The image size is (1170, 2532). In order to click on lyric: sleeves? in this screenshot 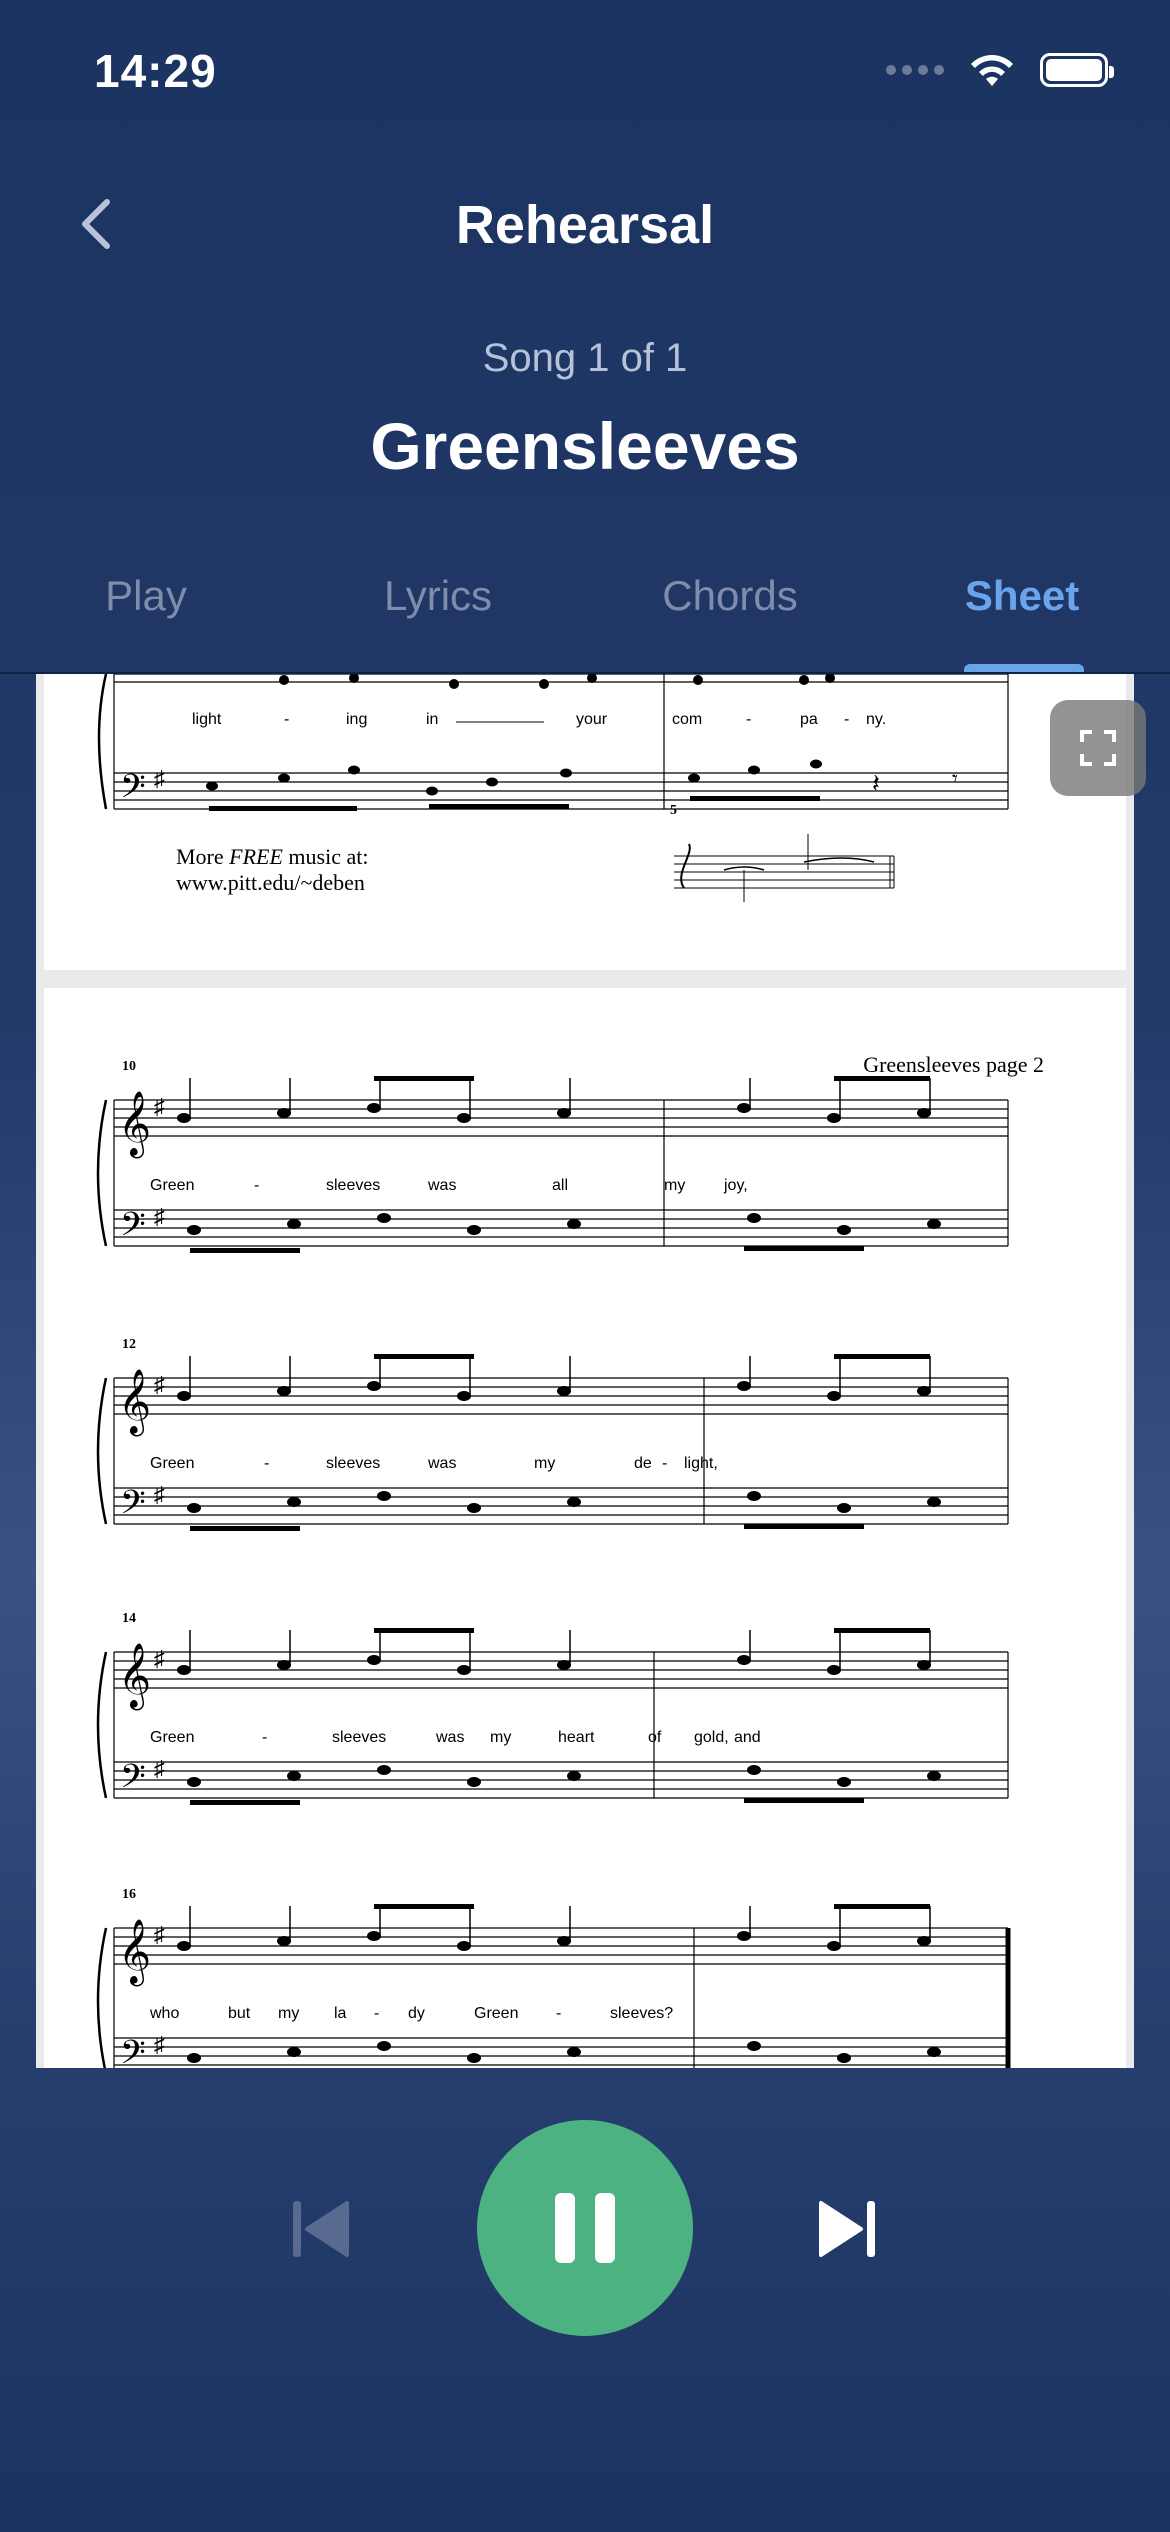, I will do `click(641, 2013)`.